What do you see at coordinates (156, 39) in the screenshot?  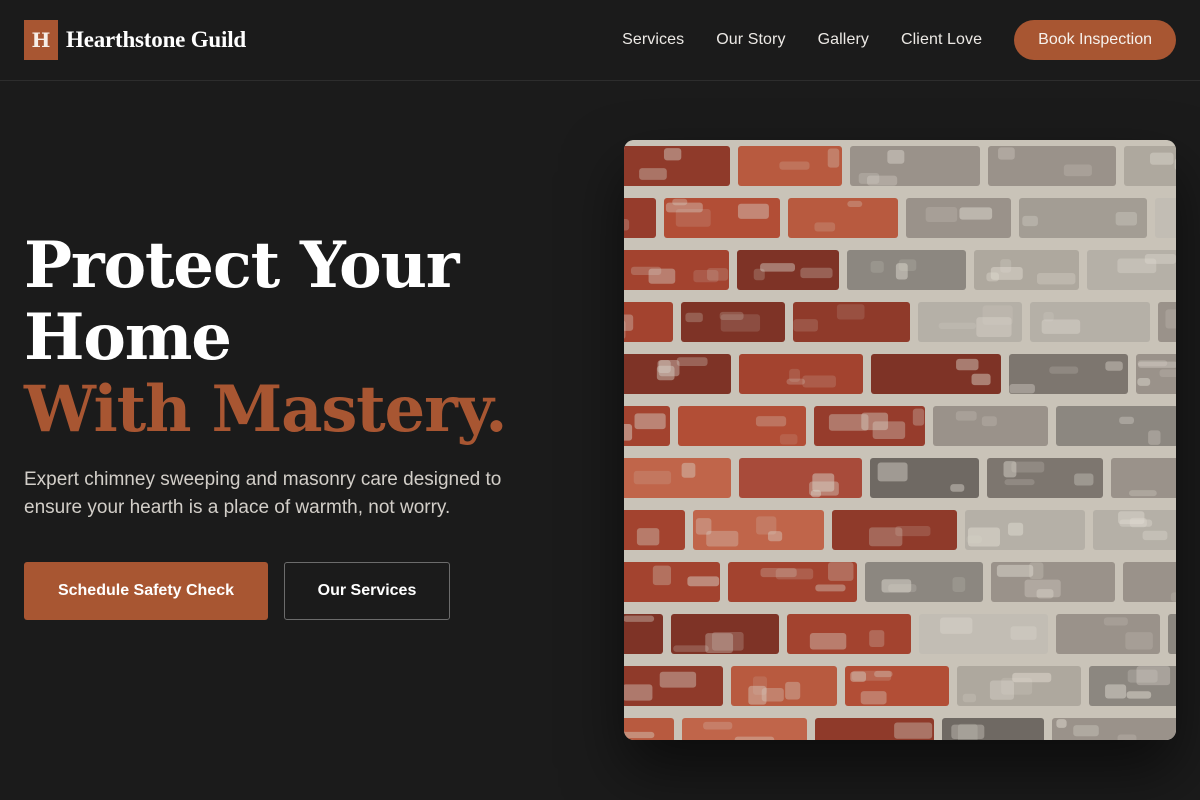 I see `brand-name: Hearthstone Guild` at bounding box center [156, 39].